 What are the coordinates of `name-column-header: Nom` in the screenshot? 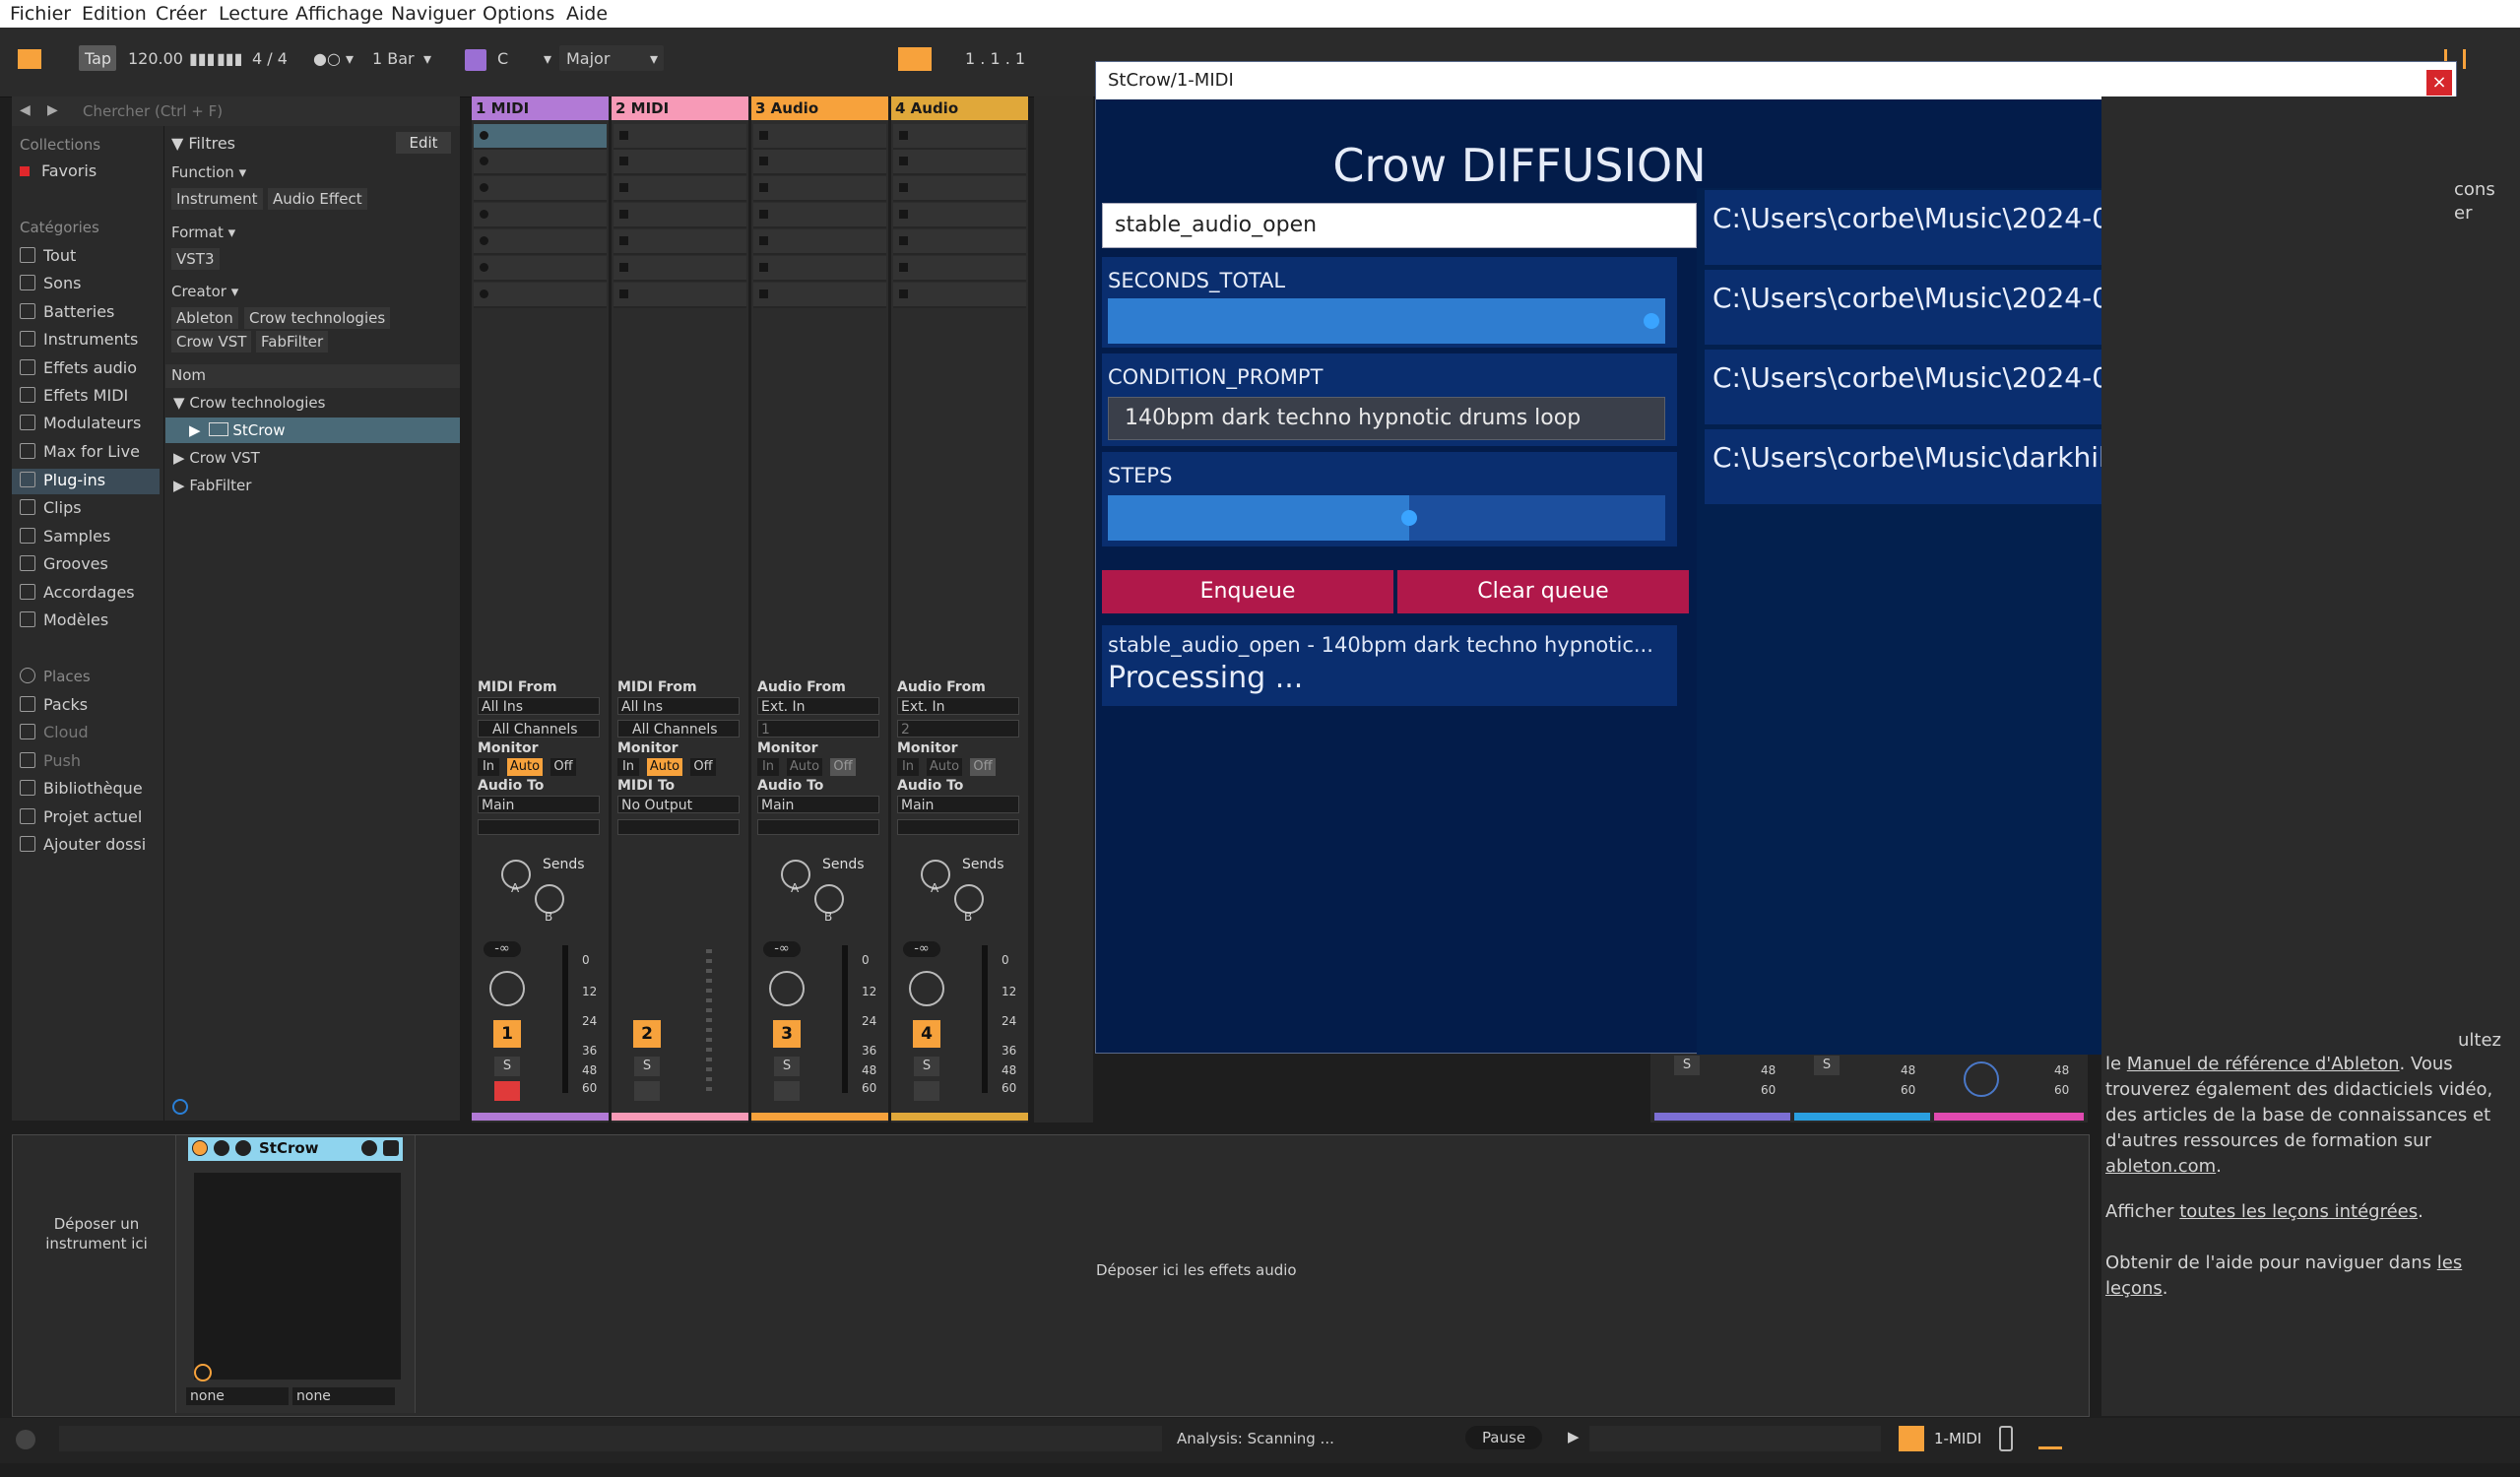 It's located at (188, 375).